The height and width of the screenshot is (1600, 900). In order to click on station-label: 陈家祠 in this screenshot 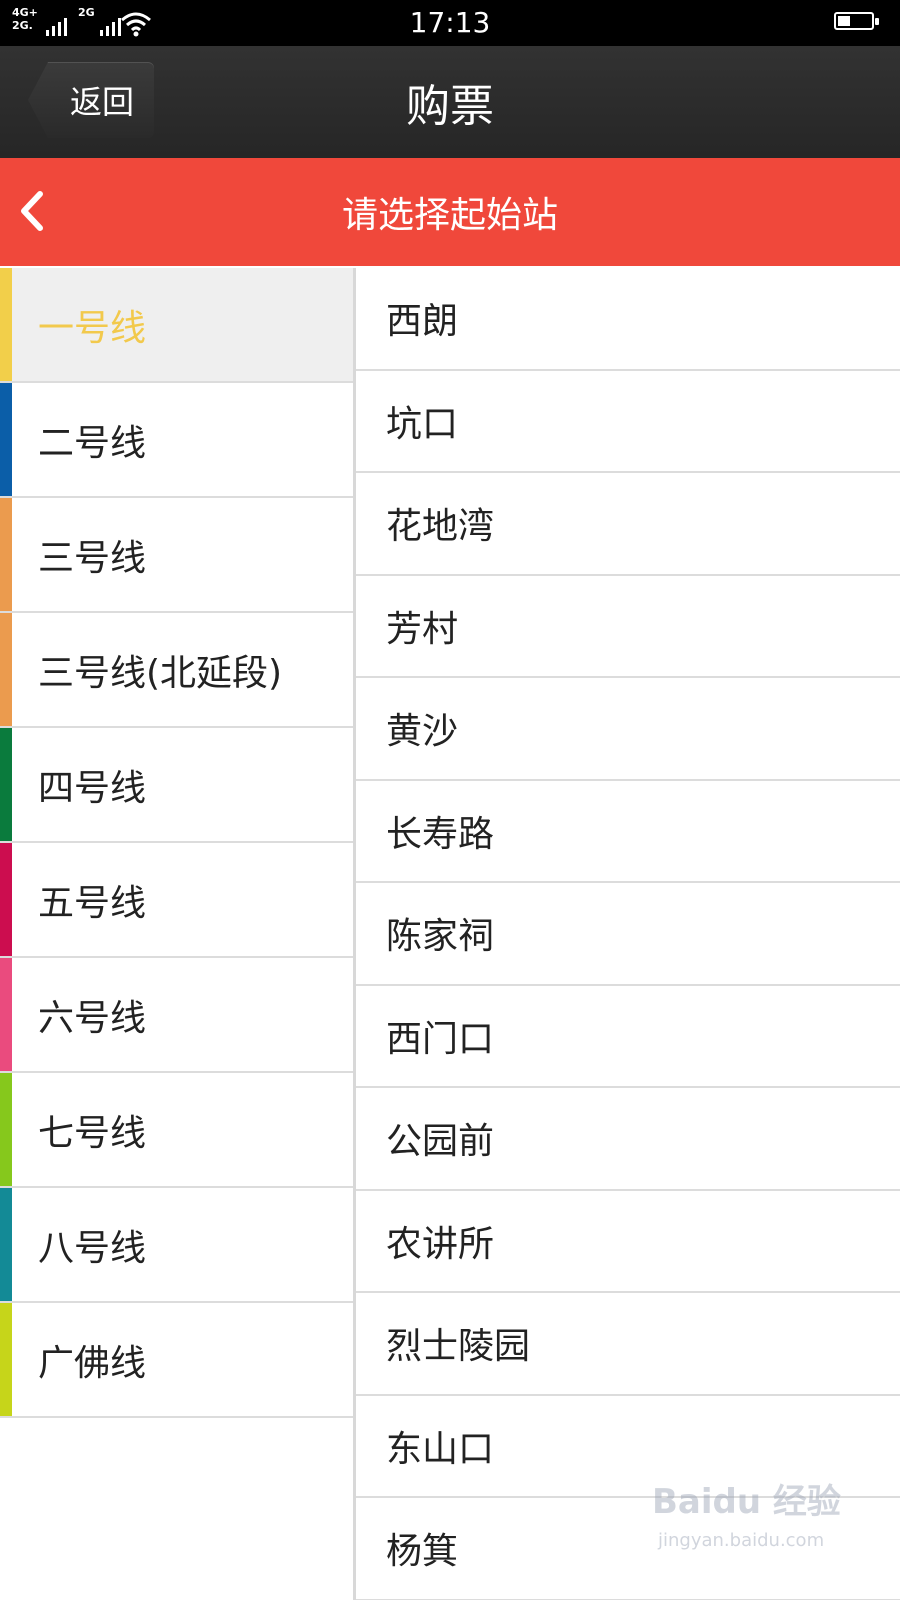, I will do `click(440, 937)`.